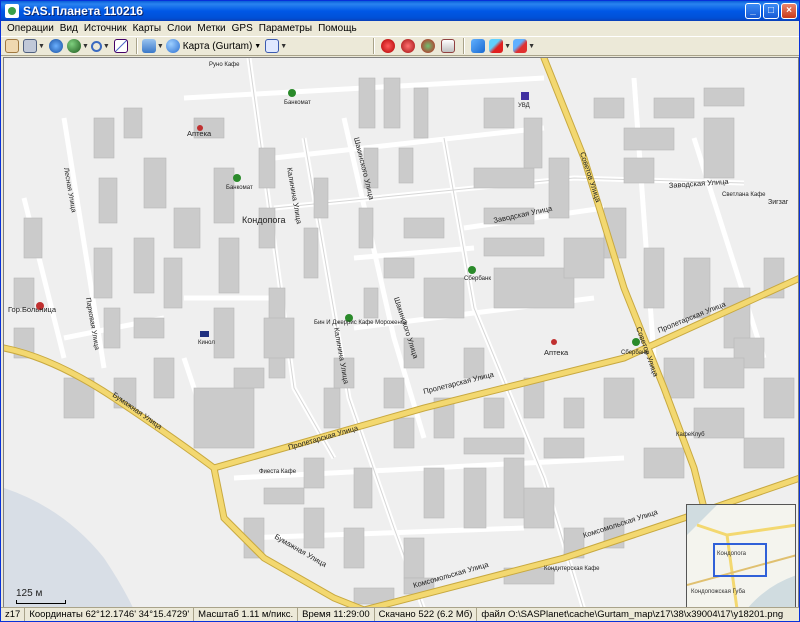 This screenshot has height=622, width=800. I want to click on gps-icon, so click(478, 46).